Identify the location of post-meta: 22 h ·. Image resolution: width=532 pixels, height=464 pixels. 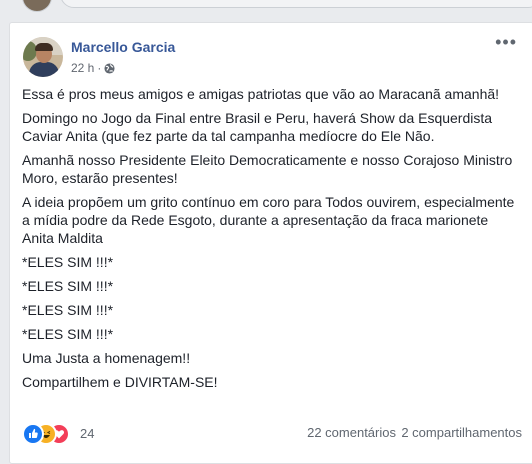
(93, 68).